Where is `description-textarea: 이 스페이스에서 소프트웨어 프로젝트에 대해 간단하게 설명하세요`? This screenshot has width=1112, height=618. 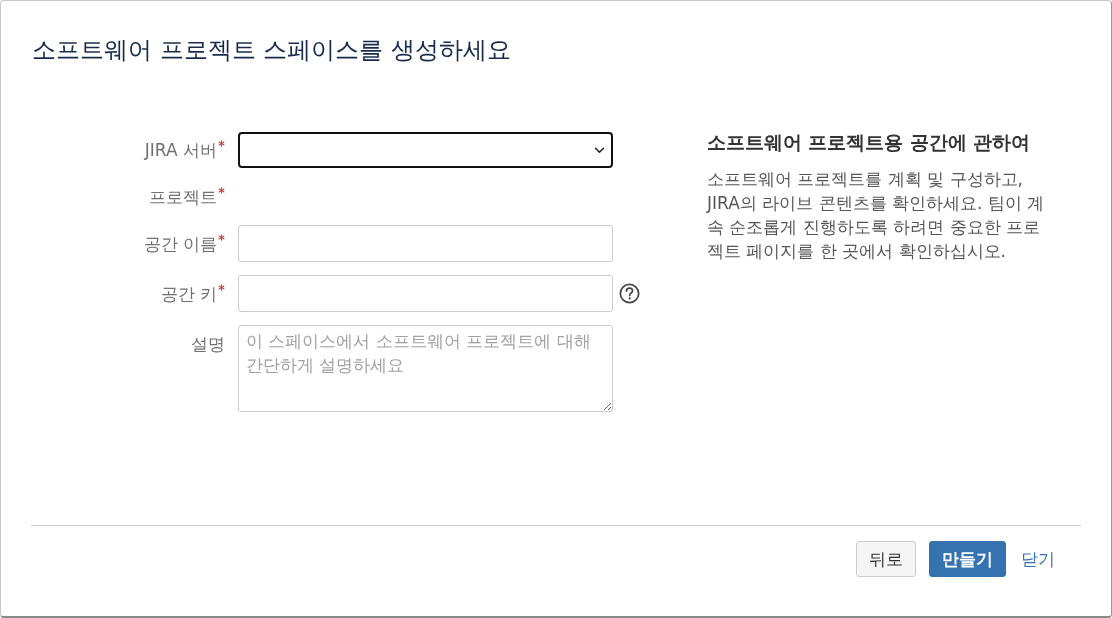
description-textarea: 이 스페이스에서 소프트웨어 프로젝트에 대해 간단하게 설명하세요 is located at coordinates (425, 368).